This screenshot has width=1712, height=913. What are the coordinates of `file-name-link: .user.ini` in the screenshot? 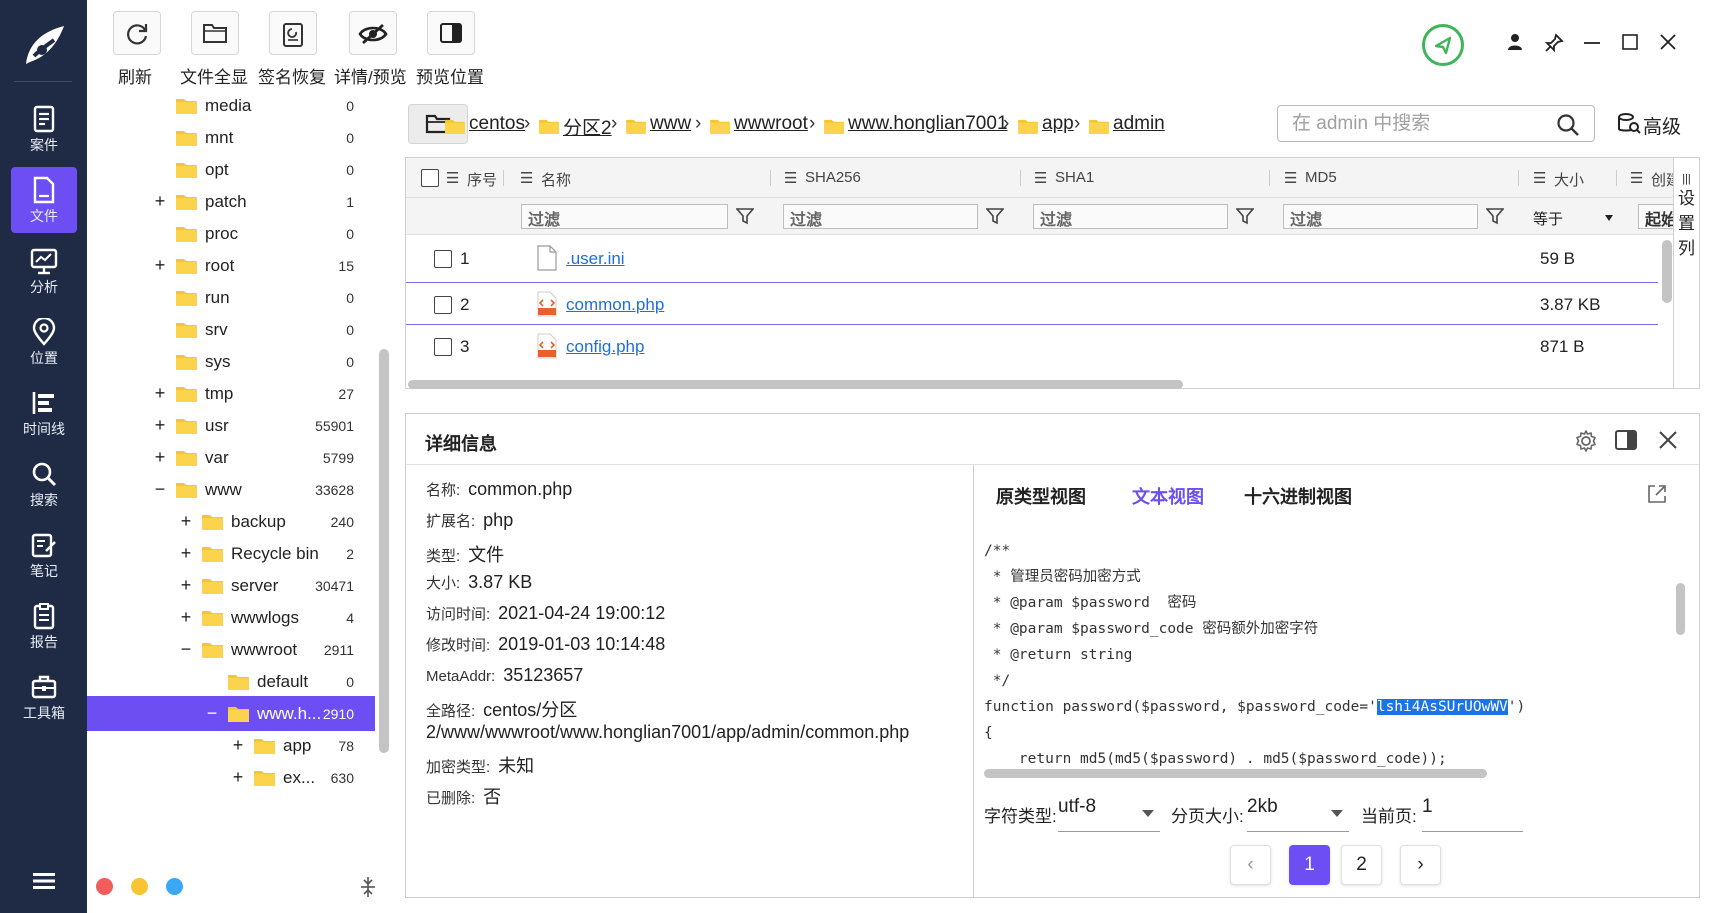 It's located at (595, 259).